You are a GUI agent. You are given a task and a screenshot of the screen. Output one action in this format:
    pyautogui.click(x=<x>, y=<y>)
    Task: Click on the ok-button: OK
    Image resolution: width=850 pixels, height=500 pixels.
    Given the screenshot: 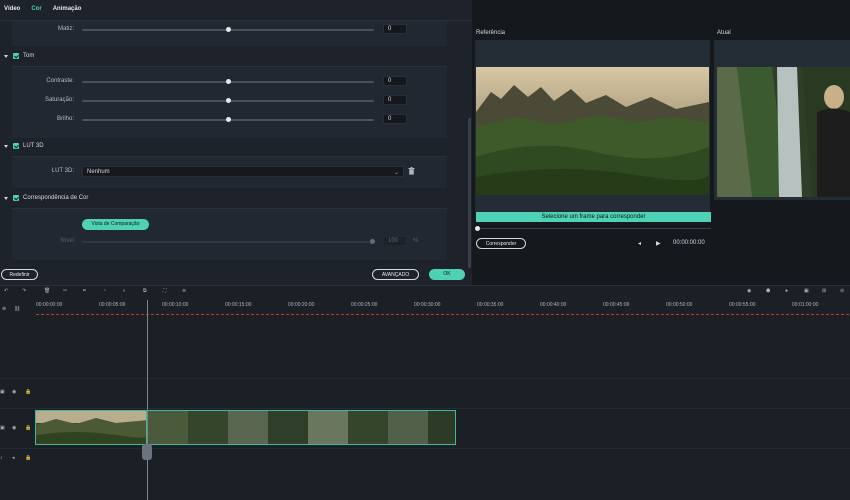 What is the action you would take?
    pyautogui.click(x=447, y=274)
    